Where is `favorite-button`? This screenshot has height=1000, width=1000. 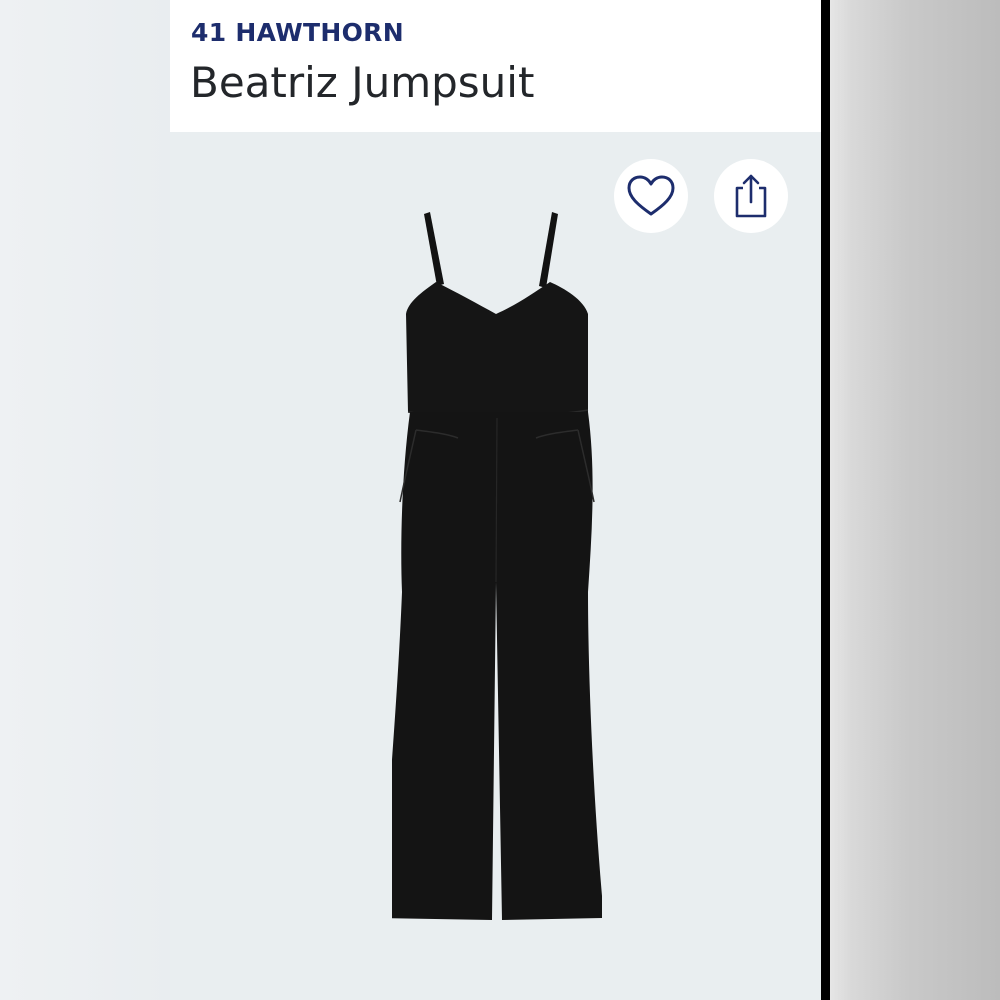 favorite-button is located at coordinates (651, 196).